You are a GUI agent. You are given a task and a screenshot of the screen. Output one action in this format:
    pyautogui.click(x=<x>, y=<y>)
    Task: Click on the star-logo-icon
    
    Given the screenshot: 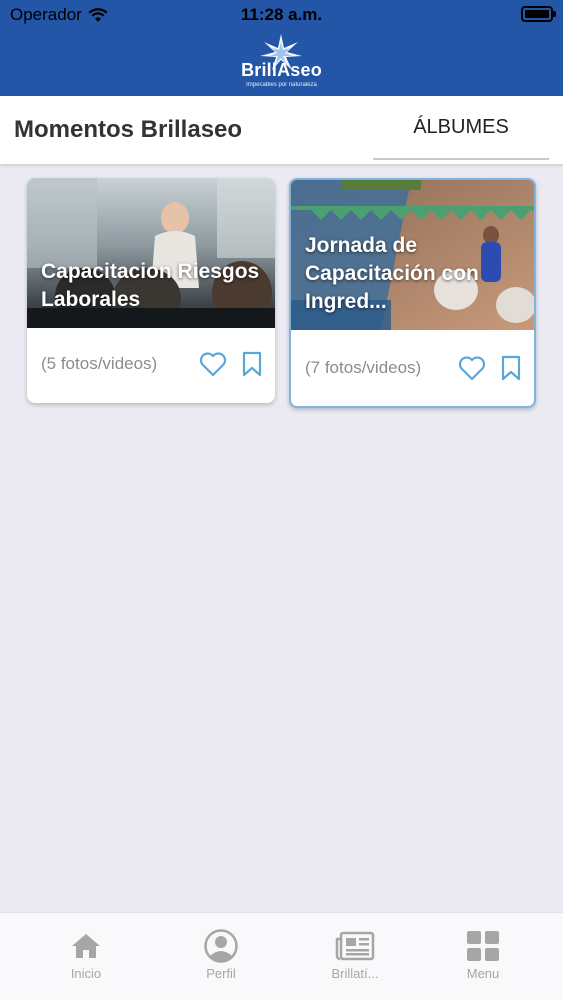 What is the action you would take?
    pyautogui.click(x=281, y=52)
    